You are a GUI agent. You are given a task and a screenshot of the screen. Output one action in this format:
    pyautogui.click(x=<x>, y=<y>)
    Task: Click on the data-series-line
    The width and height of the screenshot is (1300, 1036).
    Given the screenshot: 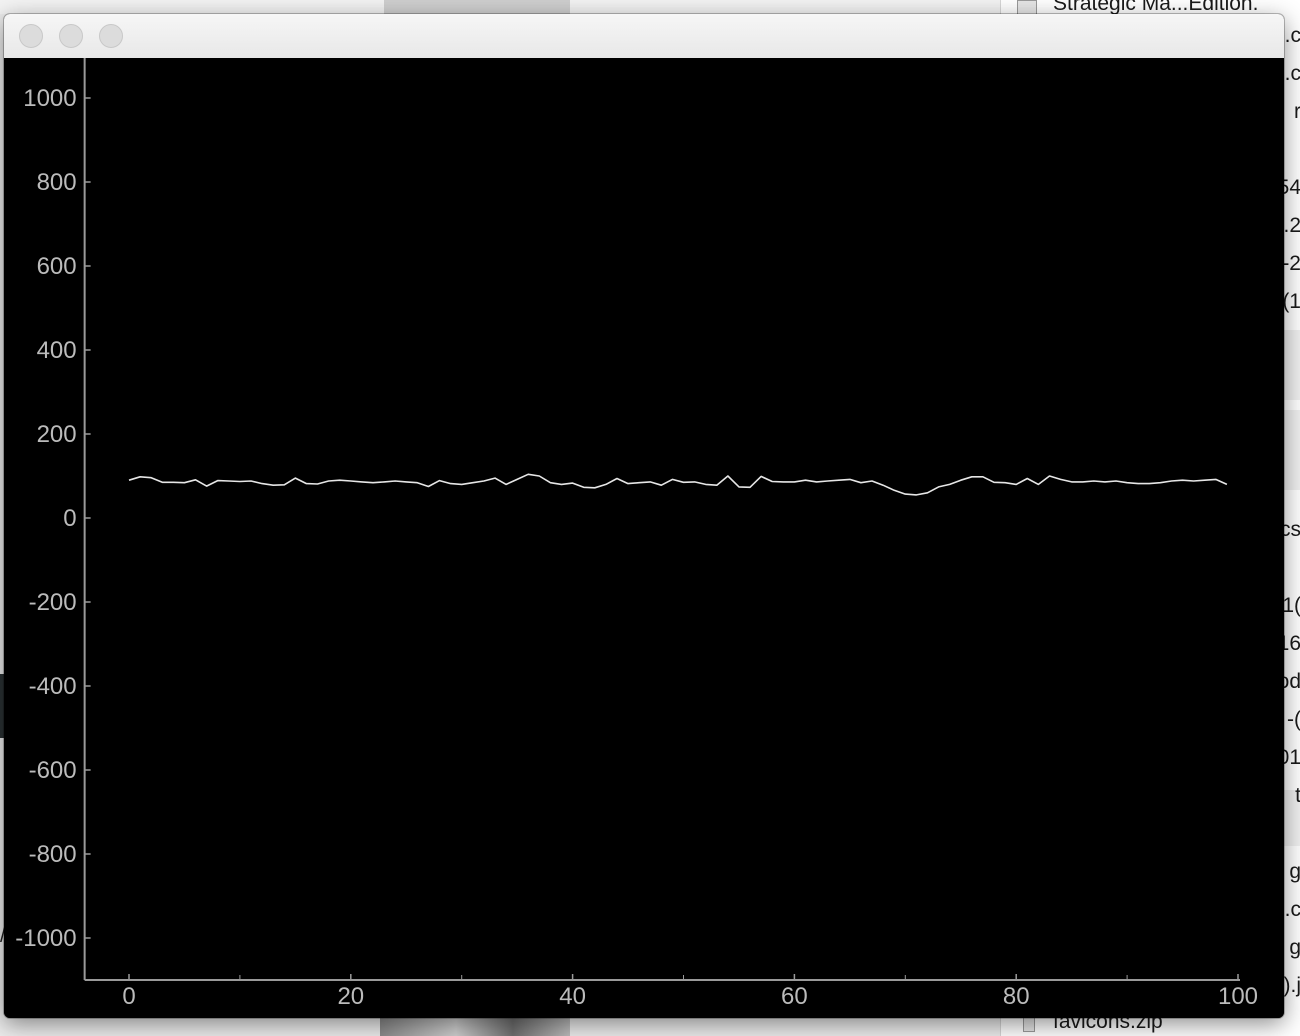 What is the action you would take?
    pyautogui.click(x=678, y=484)
    